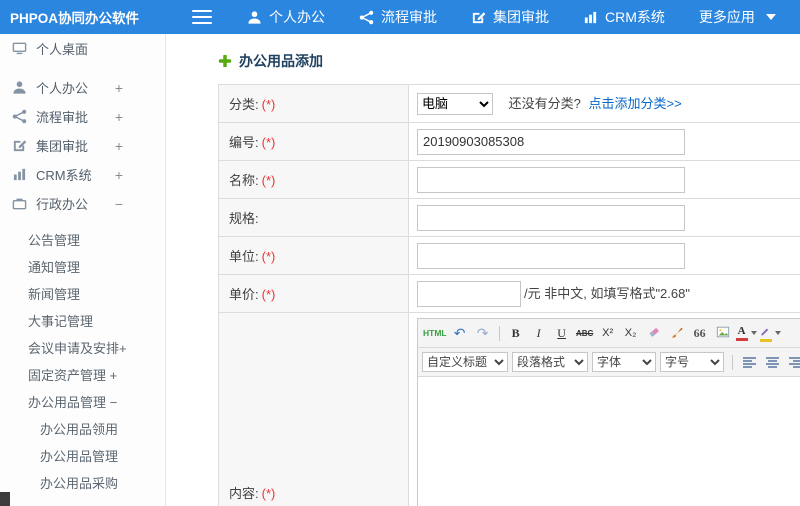 The height and width of the screenshot is (506, 800). Describe the element at coordinates (551, 217) in the screenshot. I see `spec-input` at that location.